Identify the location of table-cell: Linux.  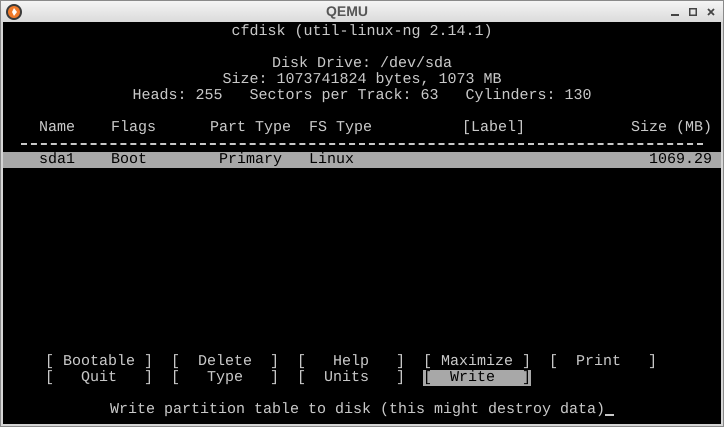
(331, 159).